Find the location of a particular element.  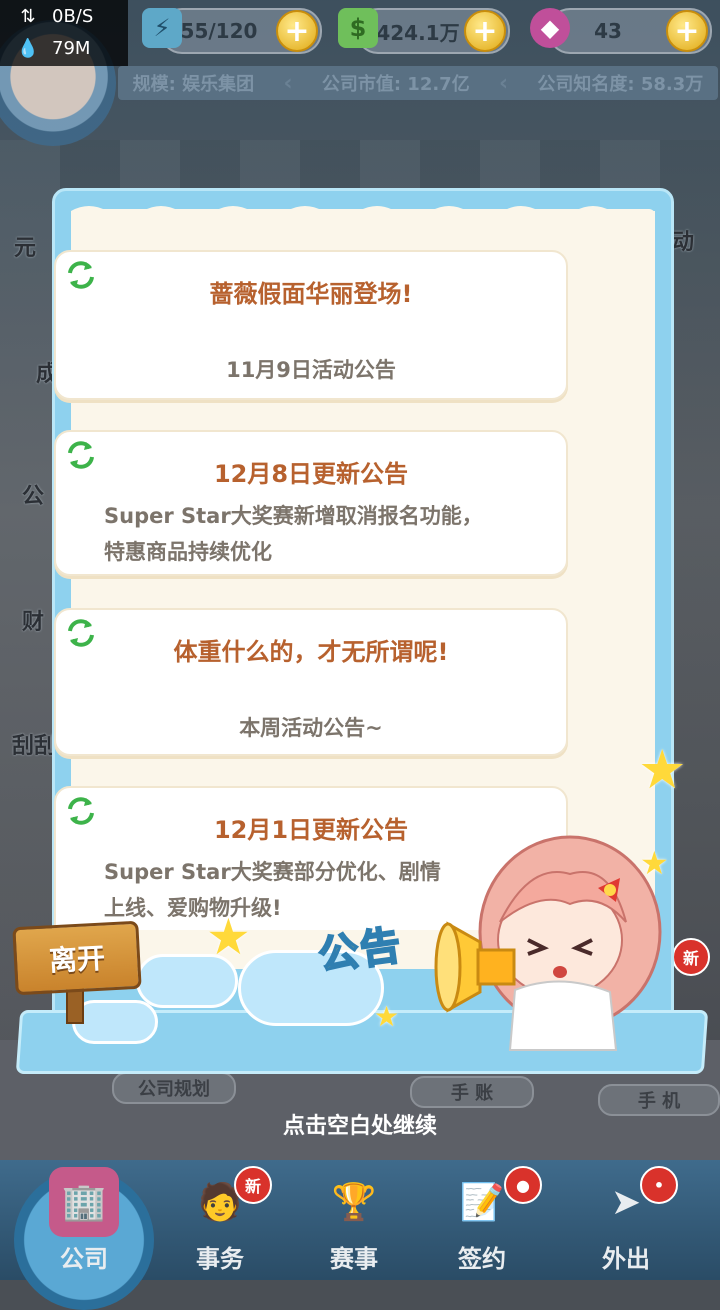

gem-counter: ◆ 43 + is located at coordinates (621, 31).